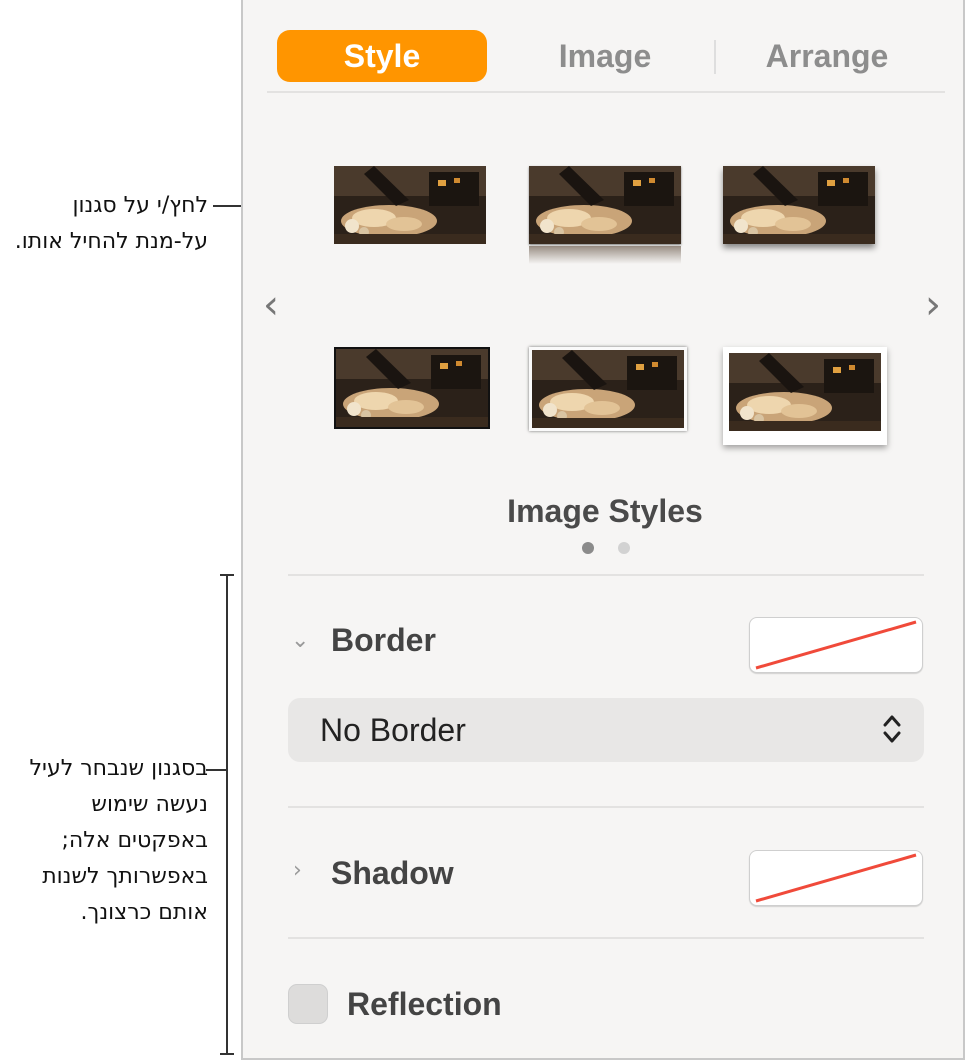 The image size is (967, 1063). Describe the element at coordinates (715, 57) in the screenshot. I see `tab-separator` at that location.